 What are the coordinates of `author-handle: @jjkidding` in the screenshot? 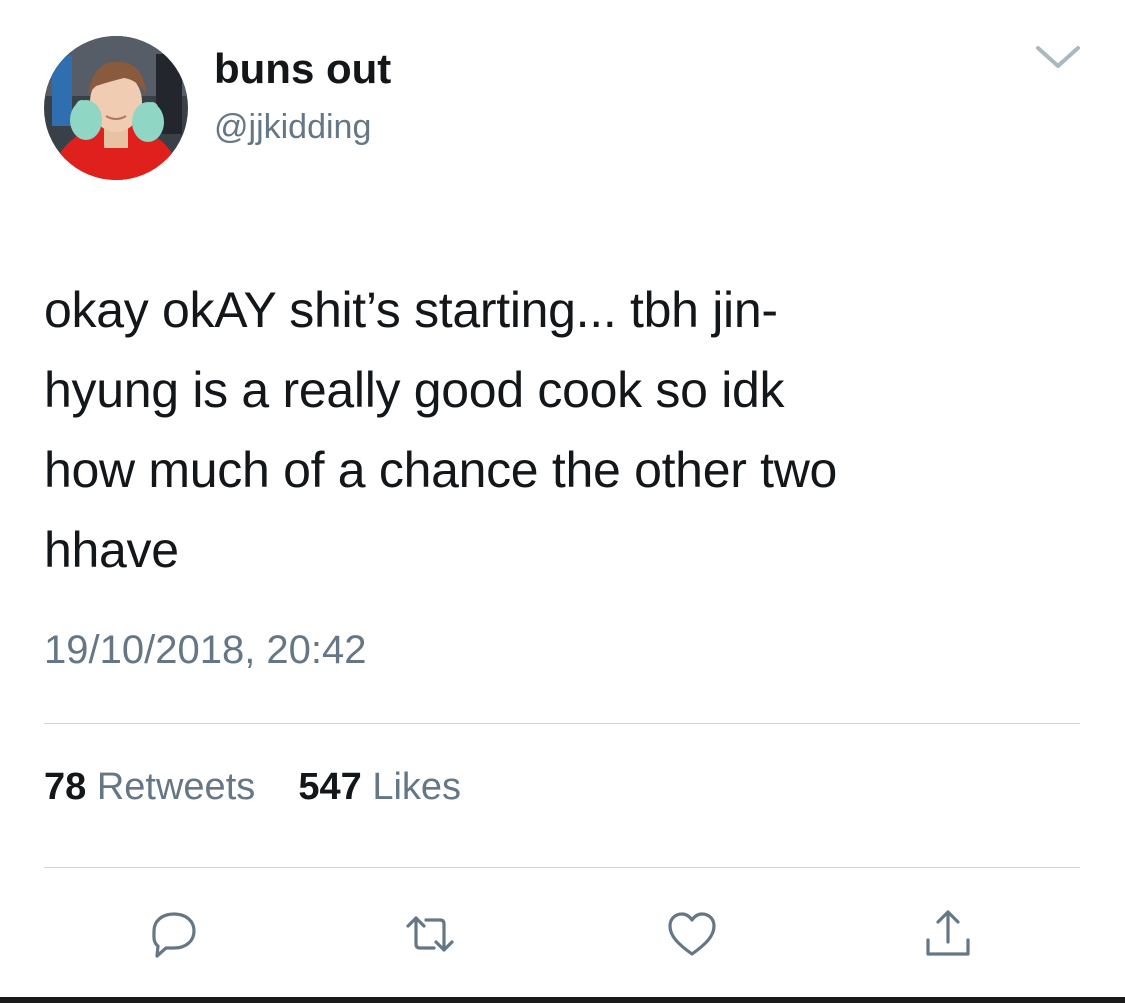 It's located at (292, 127).